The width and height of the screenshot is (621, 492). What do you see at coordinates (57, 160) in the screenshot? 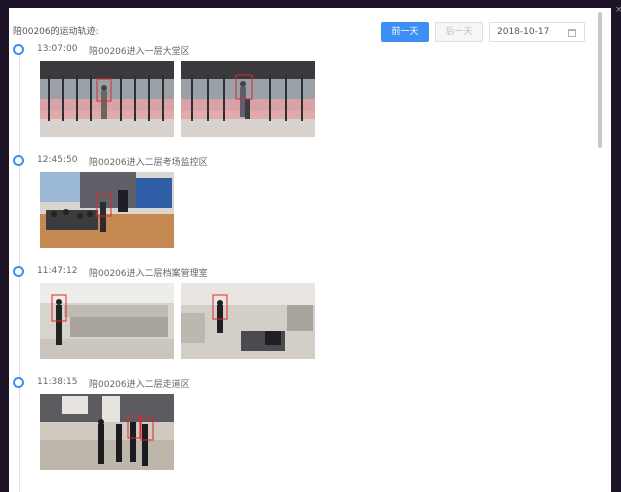
I see `entry-time: 12:45:50` at bounding box center [57, 160].